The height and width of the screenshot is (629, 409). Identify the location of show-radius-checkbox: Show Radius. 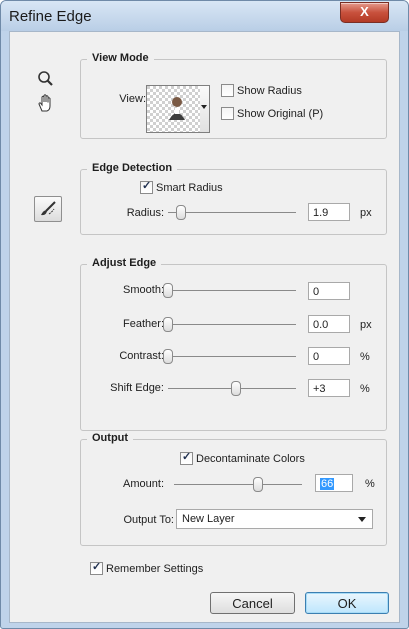
(261, 90).